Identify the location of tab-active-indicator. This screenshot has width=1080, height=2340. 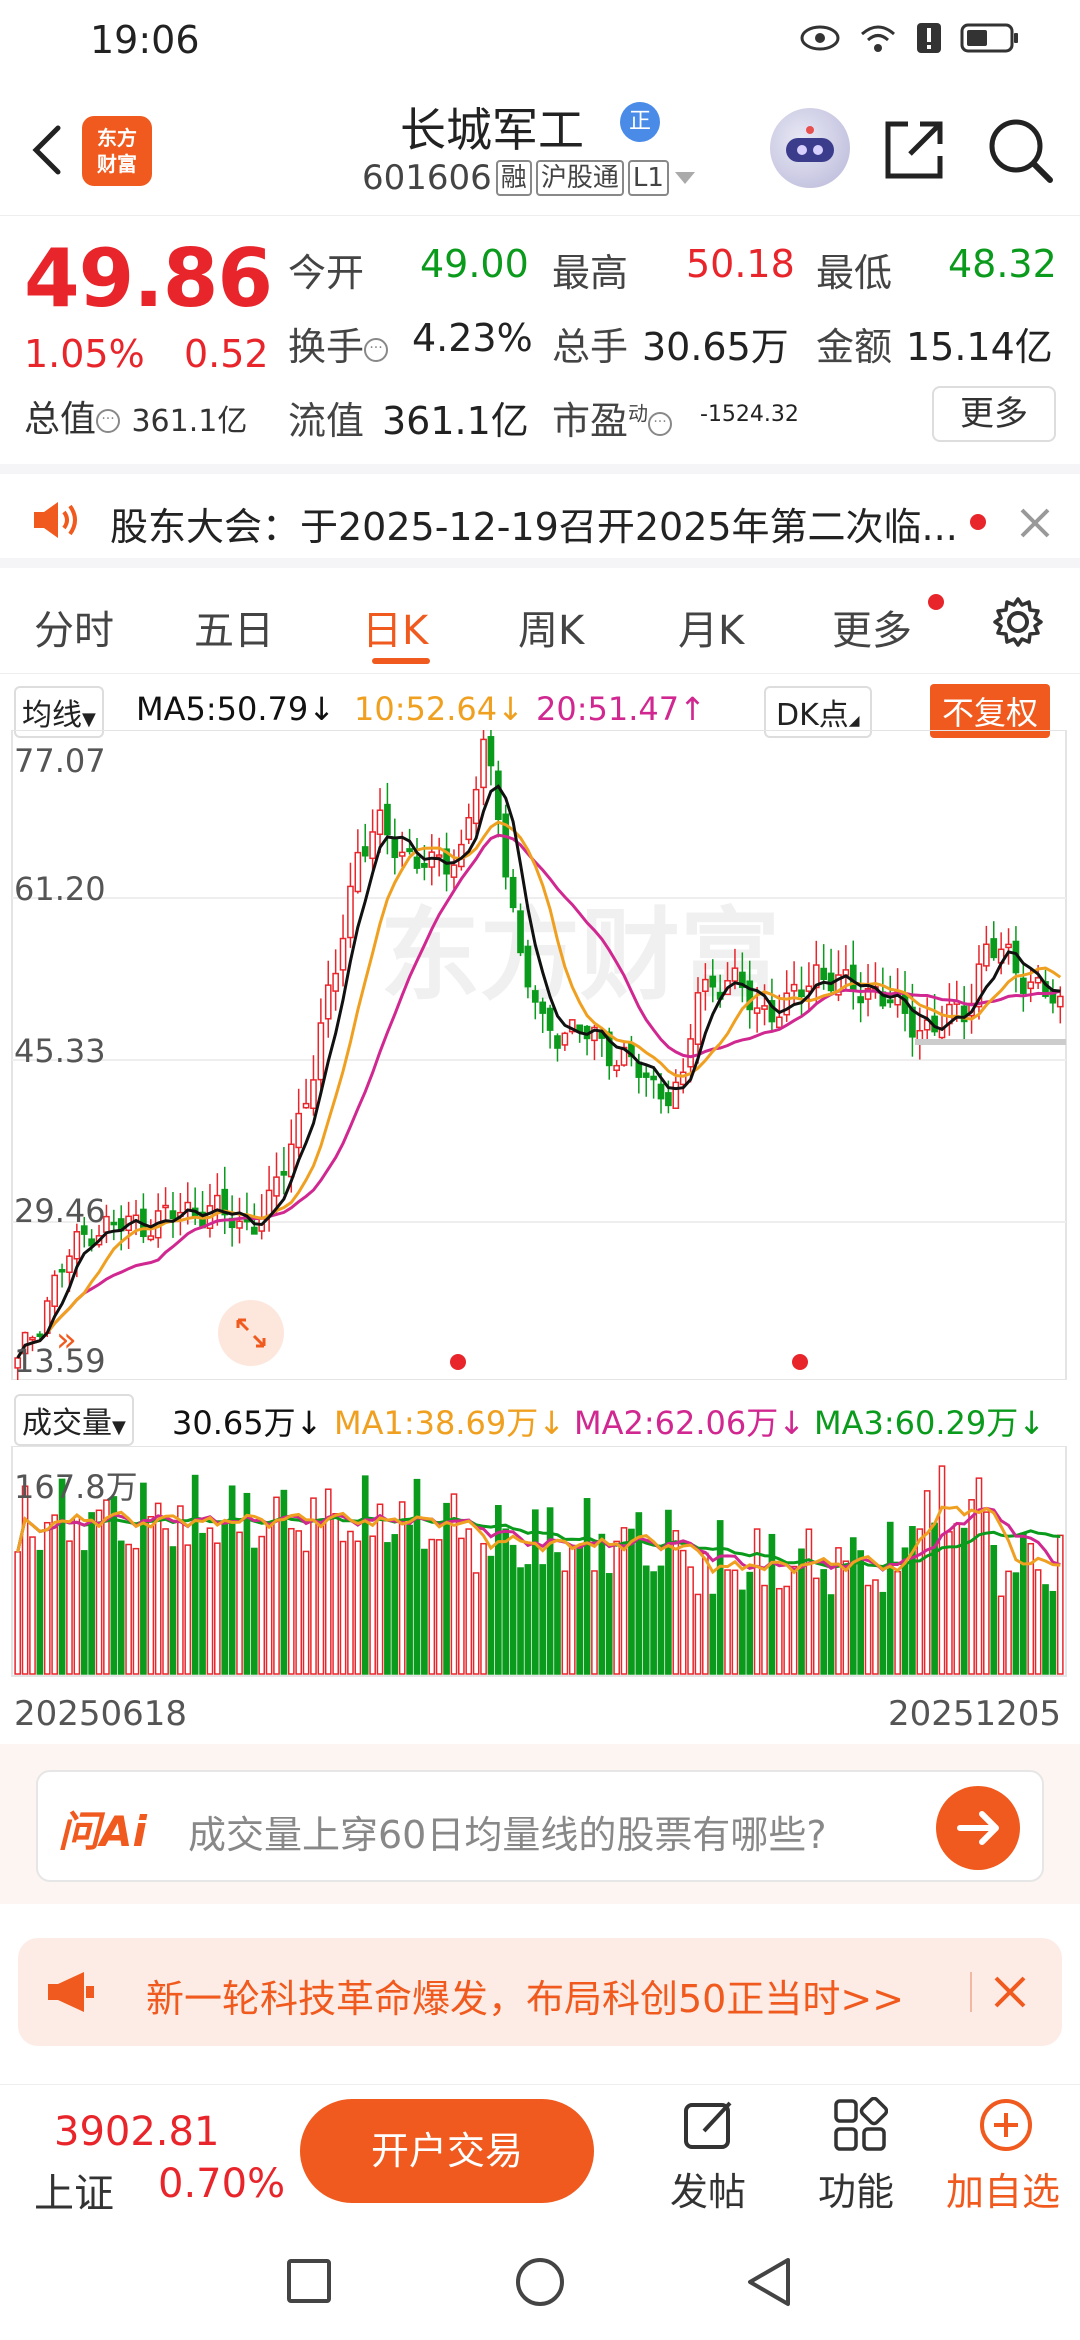
(401, 661).